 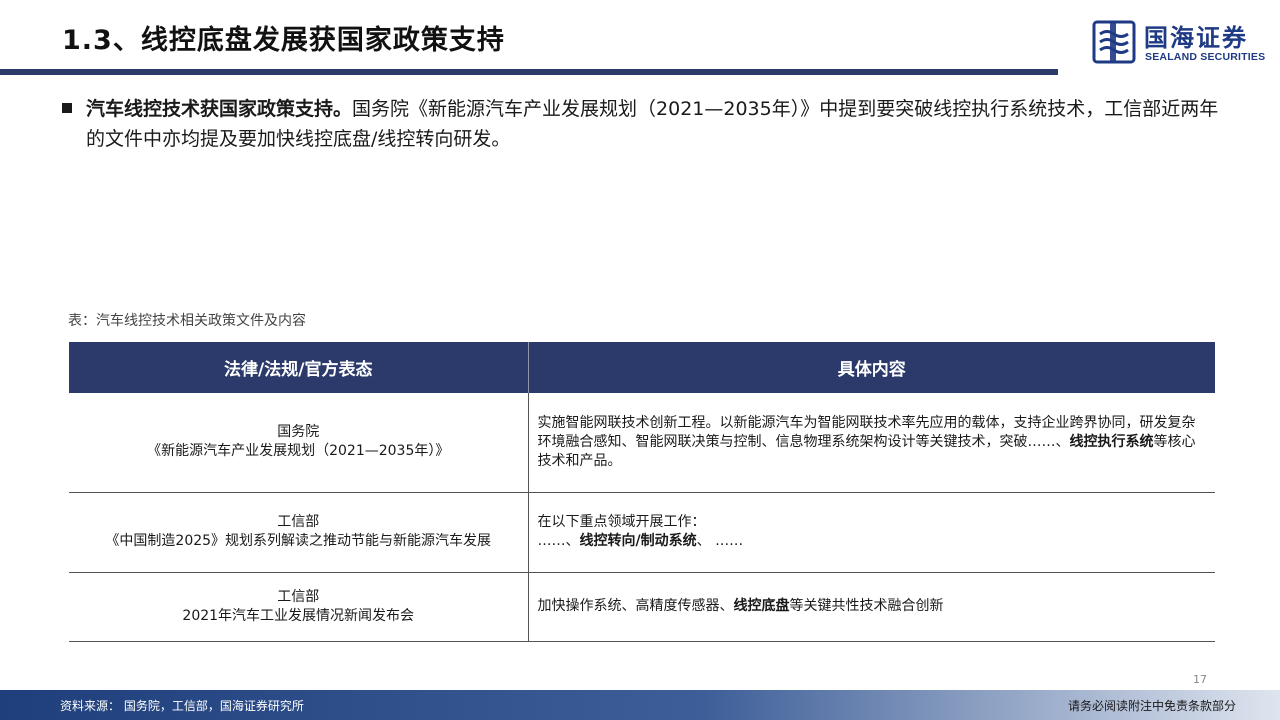 What do you see at coordinates (298, 451) in the screenshot?
I see `policy-document: 《新能源汽车产业发展规划（2021—2035年）》` at bounding box center [298, 451].